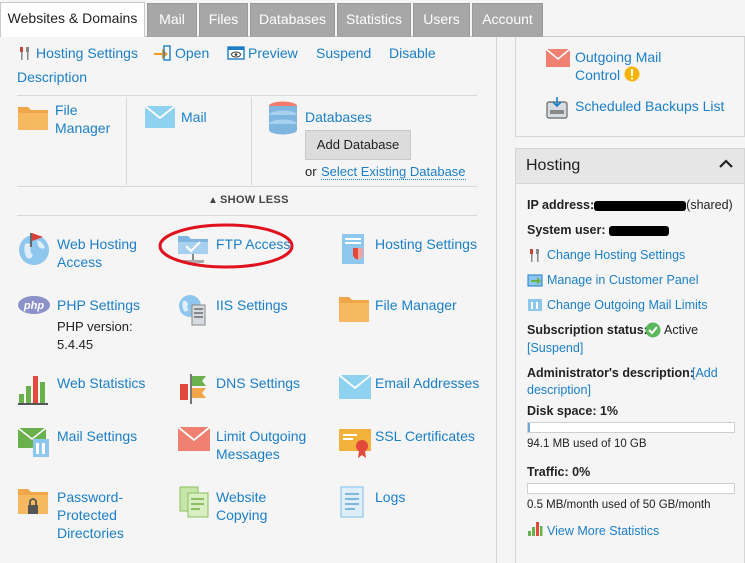 The height and width of the screenshot is (563, 745). I want to click on tab-account: Account, so click(507, 20).